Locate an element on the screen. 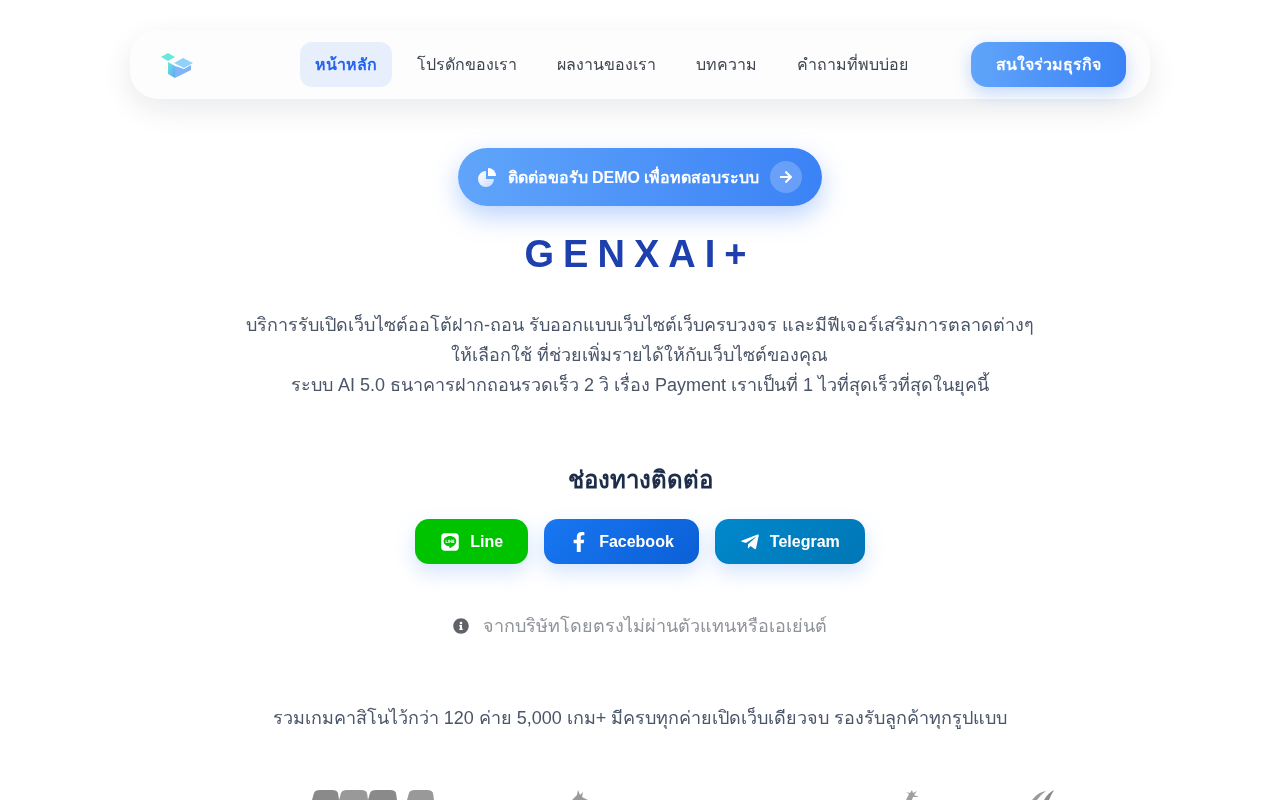 Image resolution: width=1280 pixels, height=800 pixels. pie-chart-icon is located at coordinates (486, 177).